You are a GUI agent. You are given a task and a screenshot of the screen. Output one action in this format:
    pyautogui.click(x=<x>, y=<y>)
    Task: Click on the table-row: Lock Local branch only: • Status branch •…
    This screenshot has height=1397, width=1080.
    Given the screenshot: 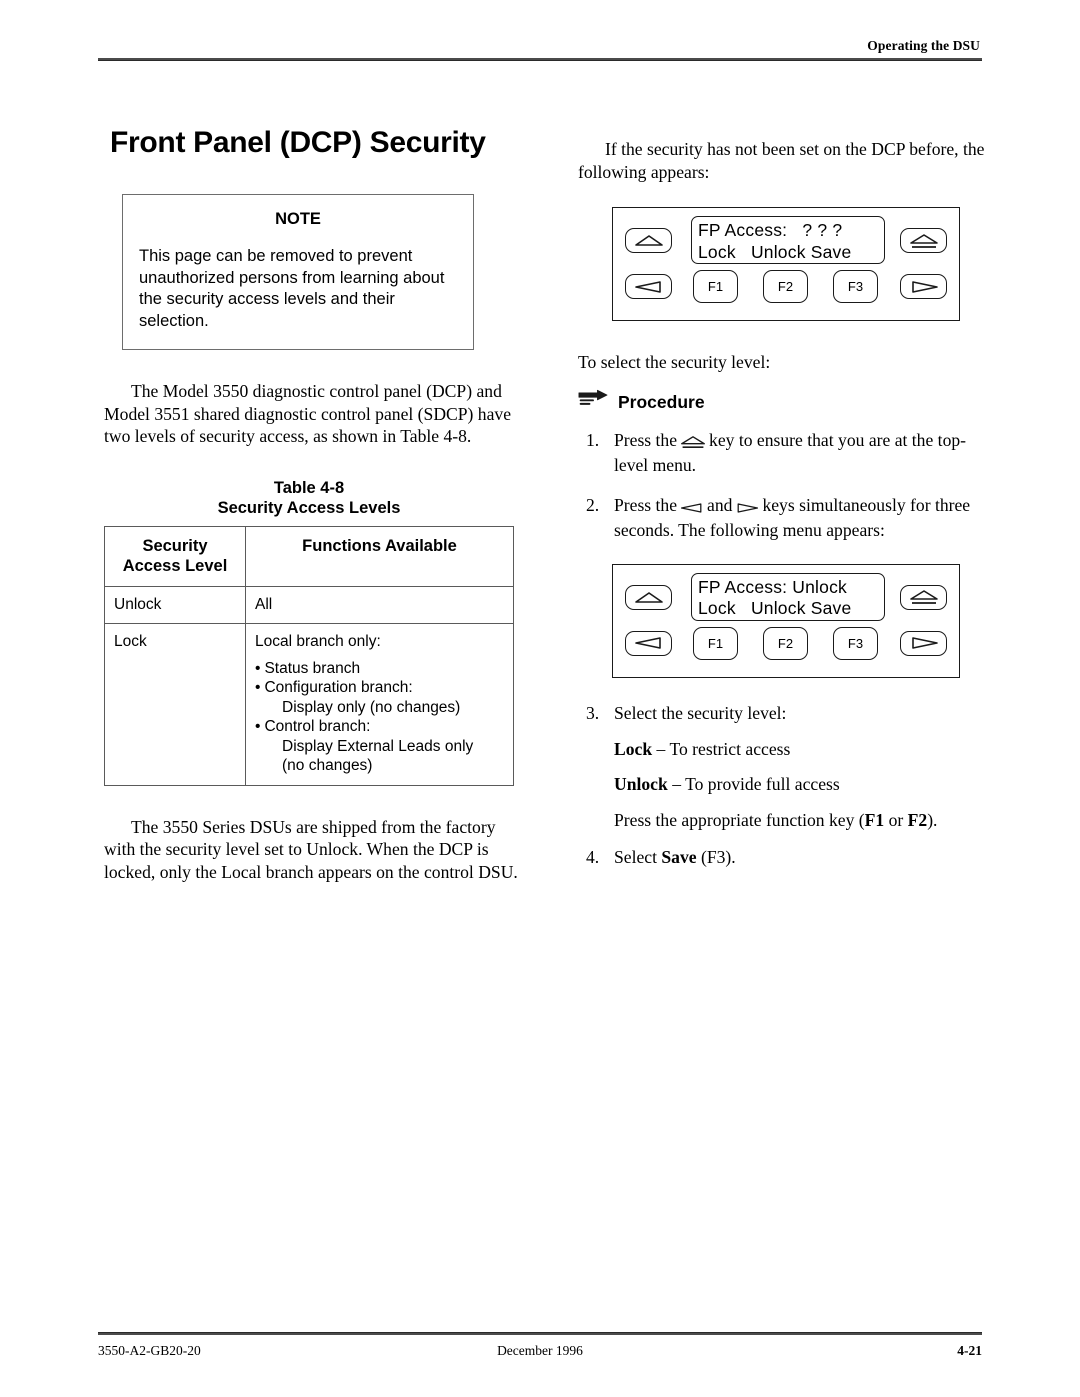 What is the action you would take?
    pyautogui.click(x=309, y=704)
    